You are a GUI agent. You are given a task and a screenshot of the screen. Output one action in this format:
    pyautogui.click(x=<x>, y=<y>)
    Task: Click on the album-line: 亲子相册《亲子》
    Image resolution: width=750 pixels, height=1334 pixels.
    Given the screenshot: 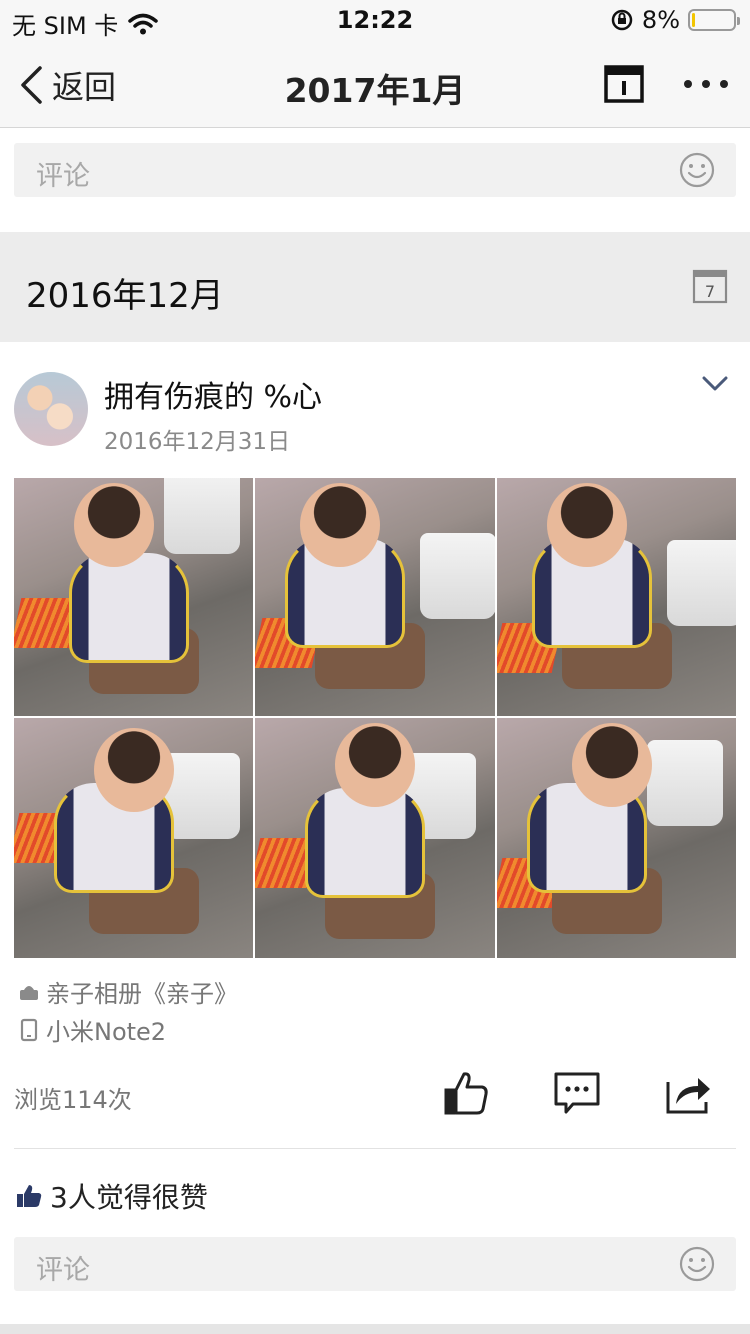 What is the action you would take?
    pyautogui.click(x=128, y=991)
    